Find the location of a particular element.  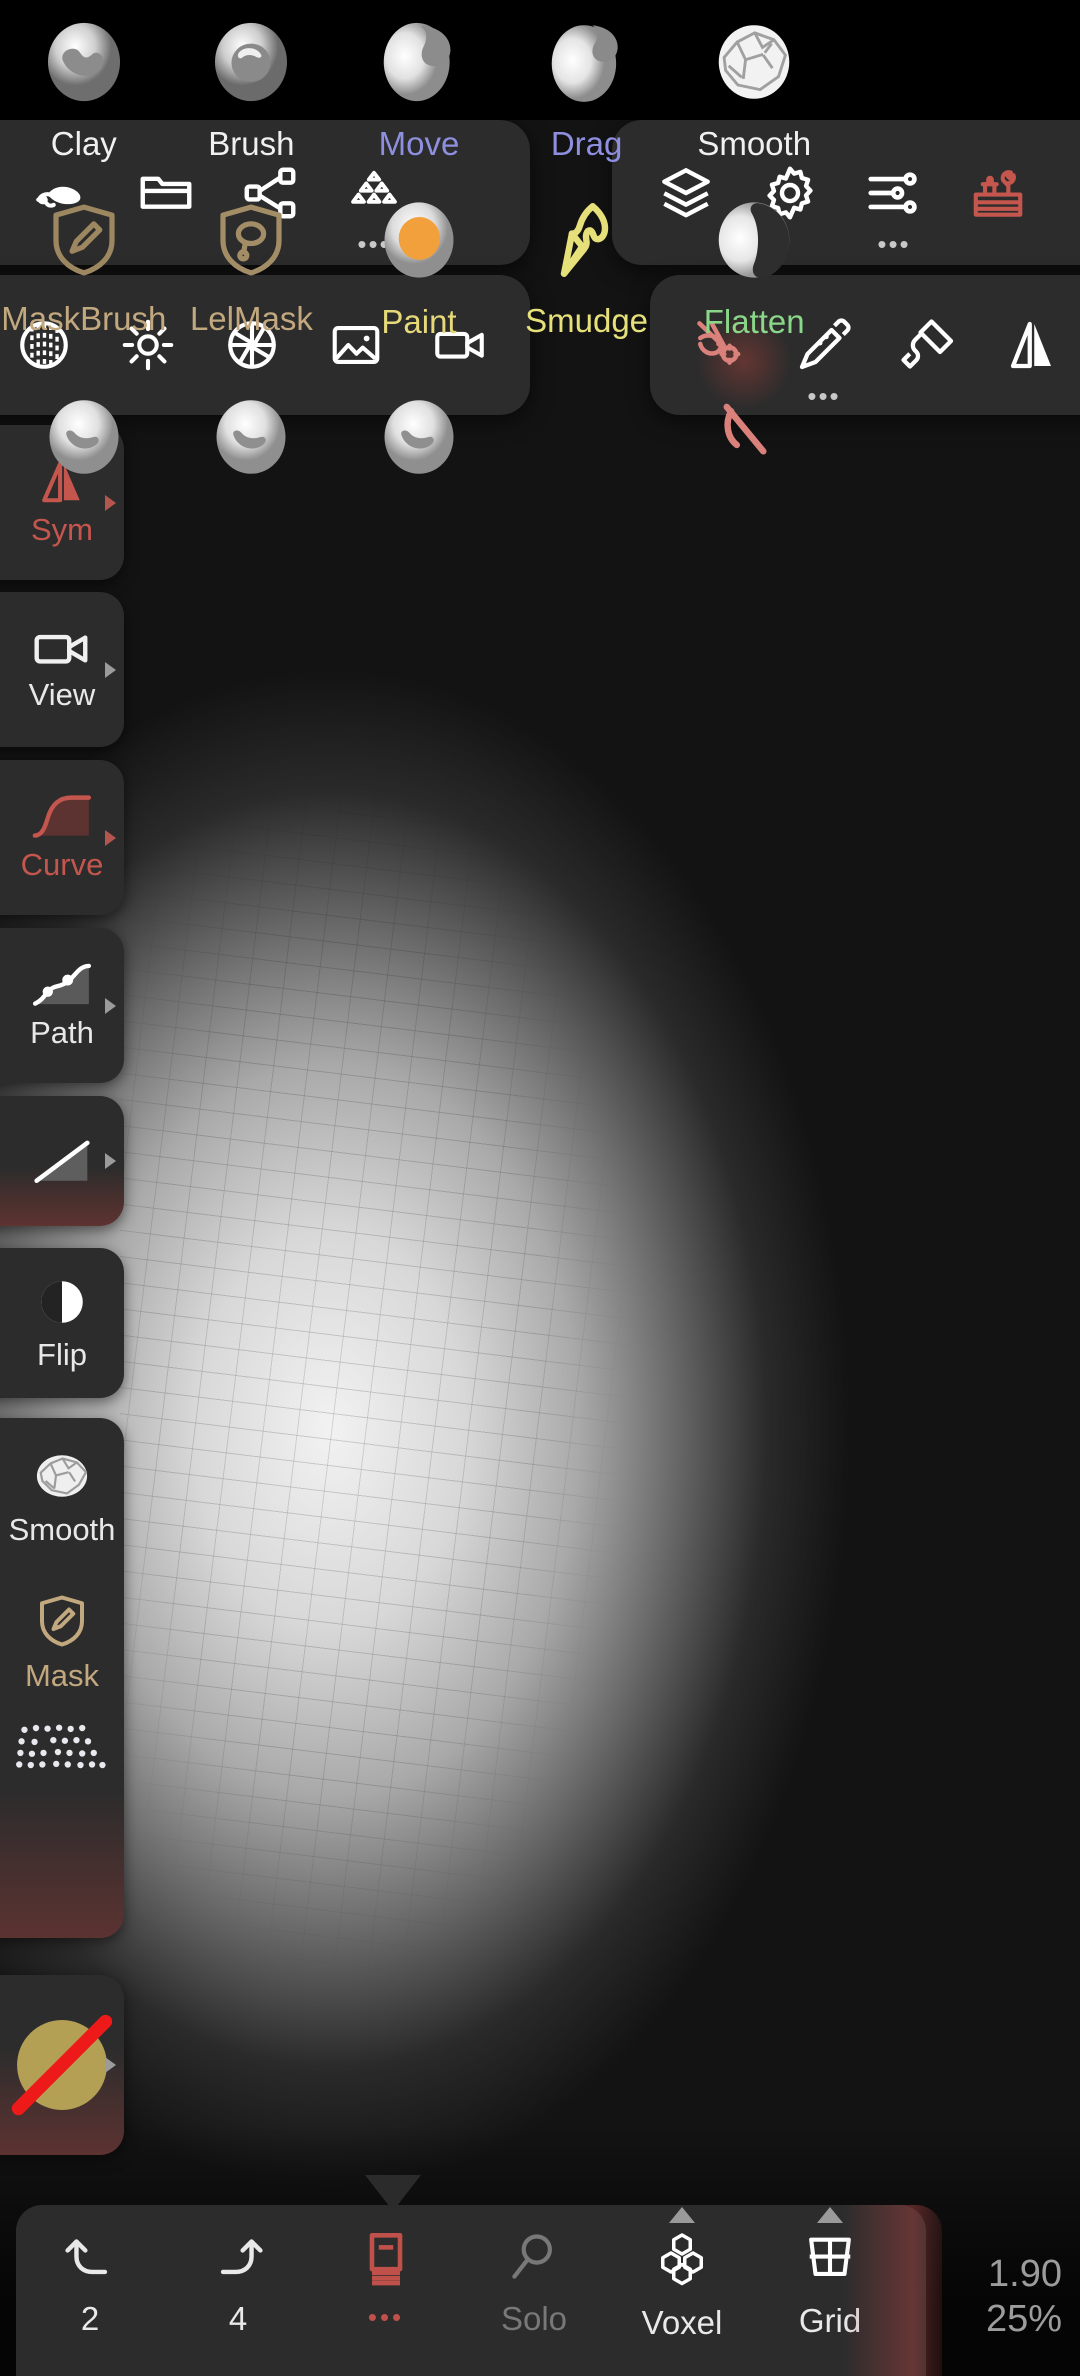

history-panel-pointer is located at coordinates (393, 2193).